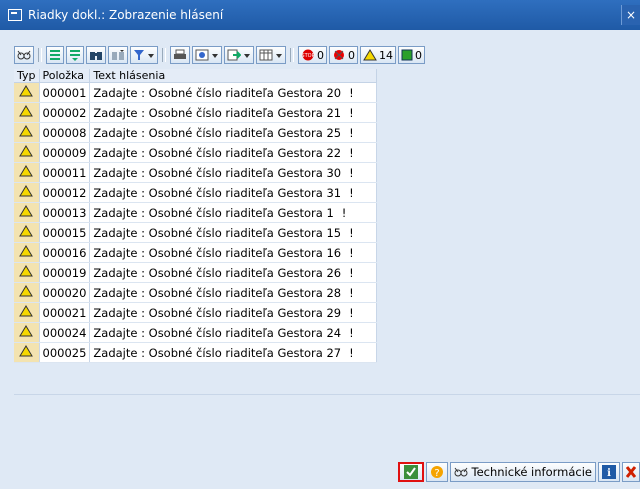 The width and height of the screenshot is (640, 489). I want to click on table-header-row: Typ Položka Text hlásenia, so click(196, 76).